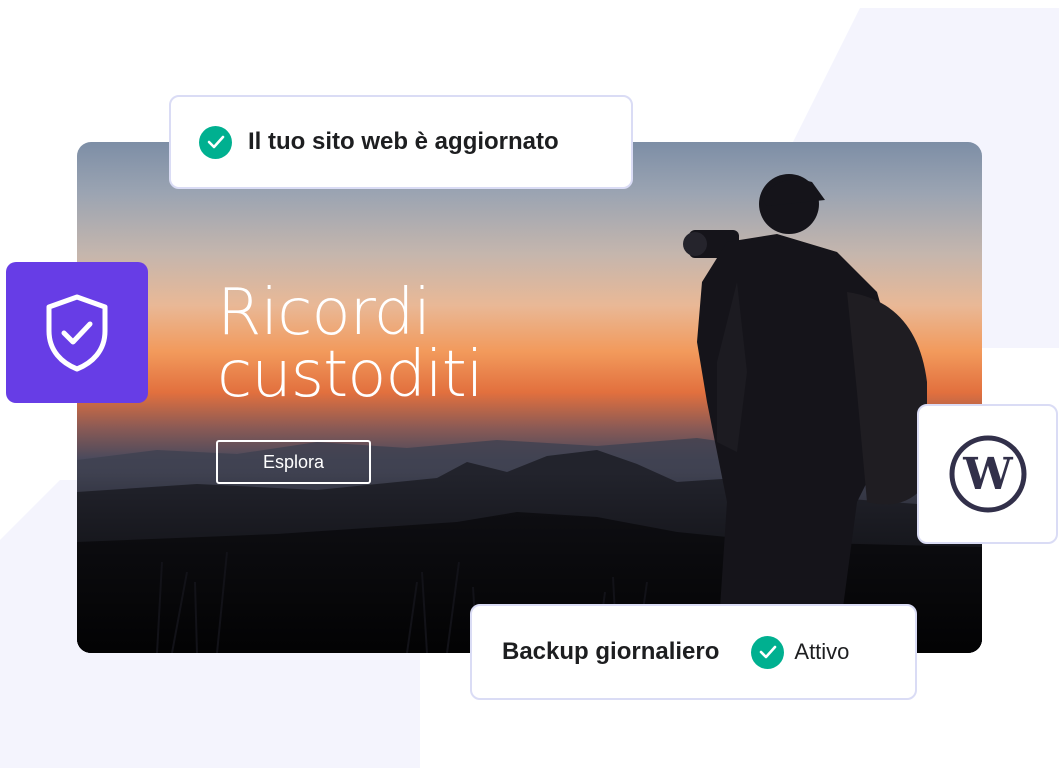 Image resolution: width=1059 pixels, height=768 pixels. I want to click on update-status-text: Il tuo sito web è aggiornato, so click(403, 141).